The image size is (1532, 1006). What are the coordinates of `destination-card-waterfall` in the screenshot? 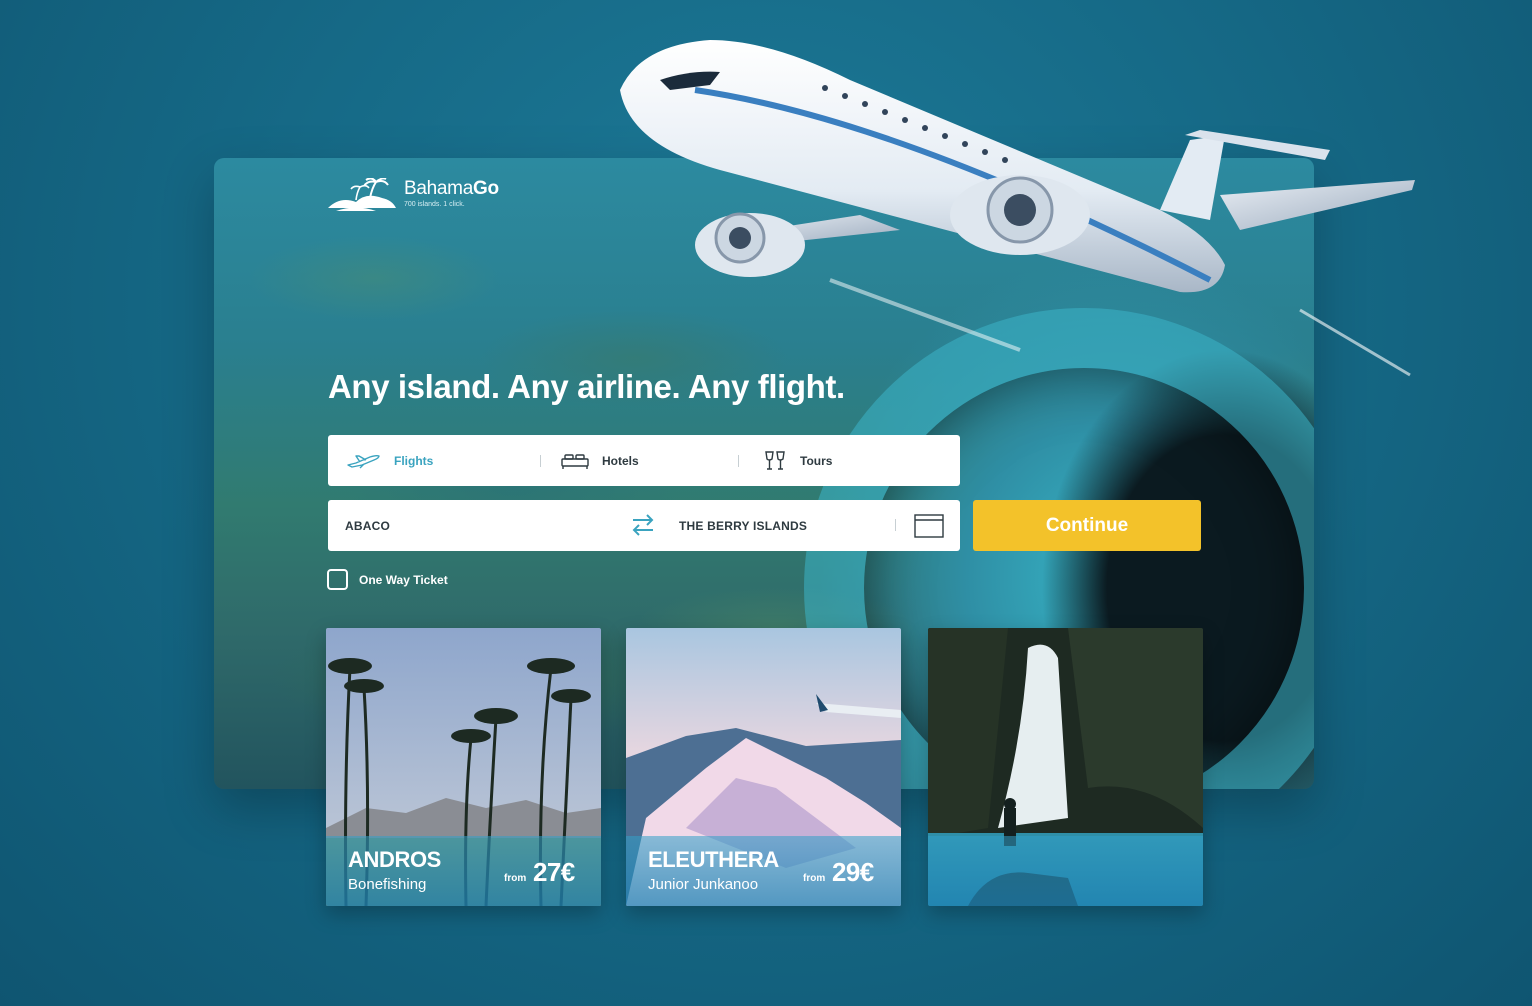 It's located at (1065, 767).